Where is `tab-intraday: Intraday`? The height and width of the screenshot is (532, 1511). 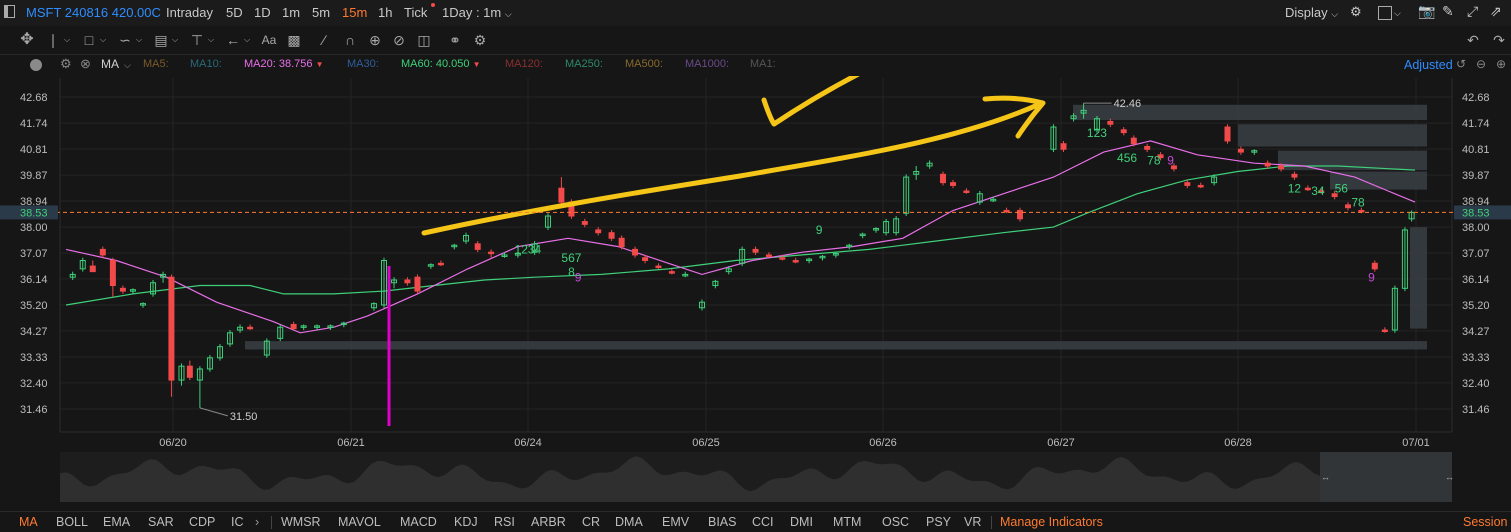 tab-intraday: Intraday is located at coordinates (189, 12).